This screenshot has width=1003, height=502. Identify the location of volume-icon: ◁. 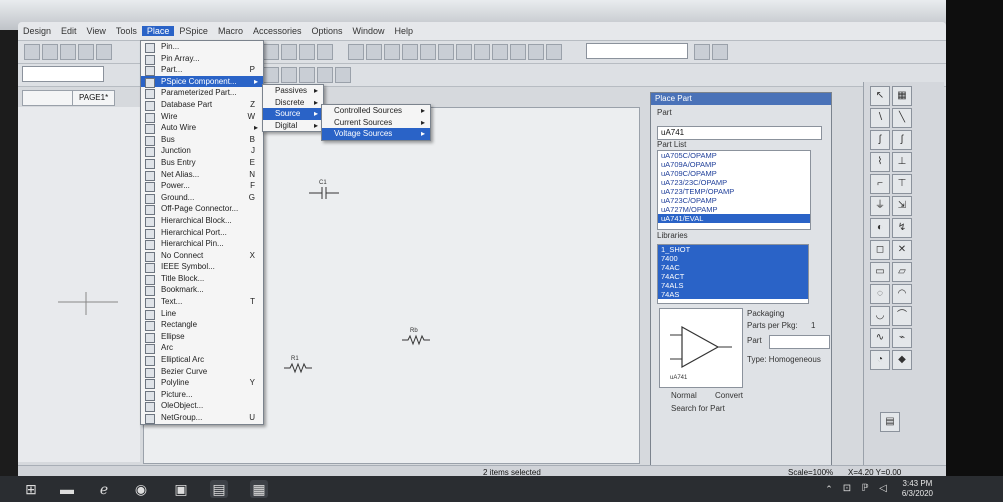
(883, 489).